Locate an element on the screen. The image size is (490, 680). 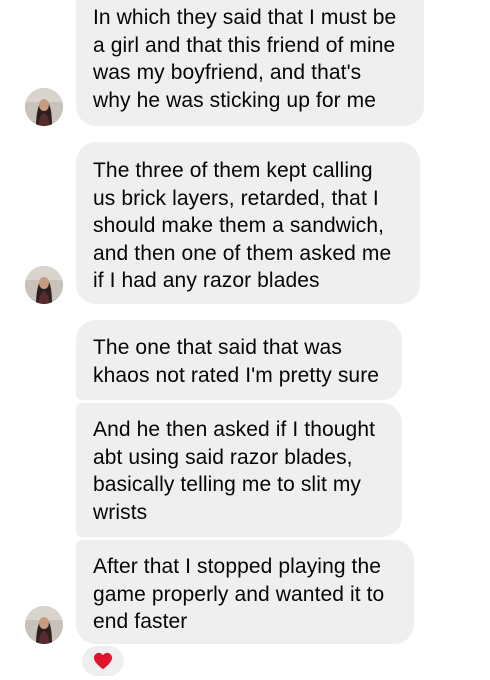
heart-reaction is located at coordinates (103, 661).